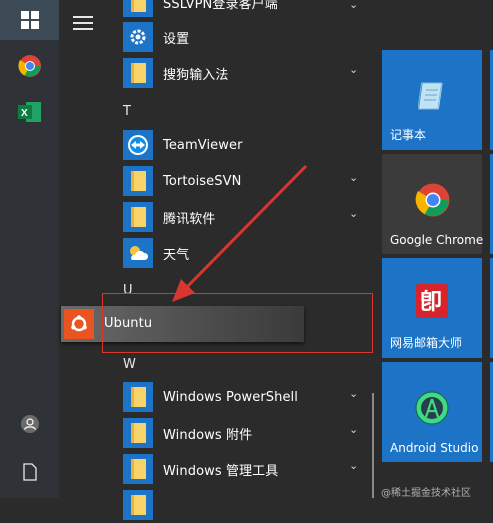 The width and height of the screenshot is (493, 523). I want to click on tile-notepad: 记事本, so click(432, 100).